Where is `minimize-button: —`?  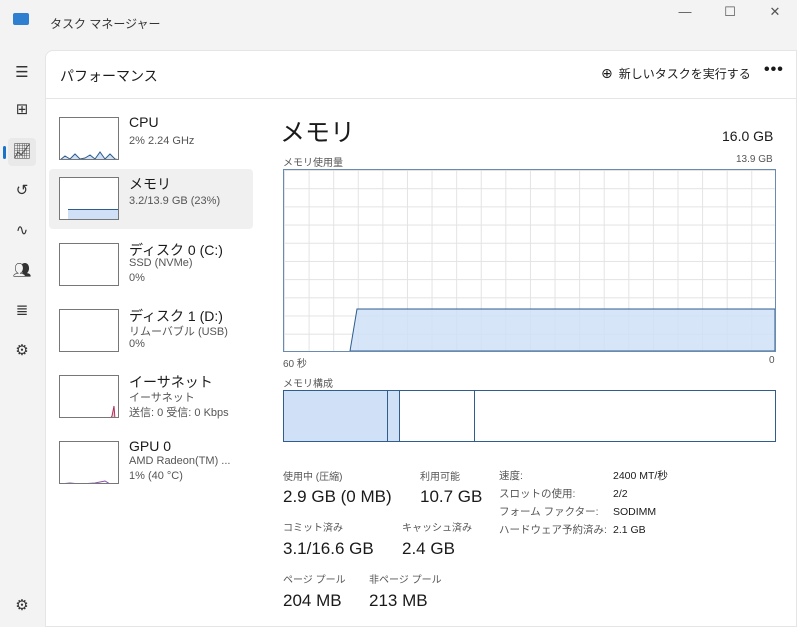
minimize-button: — is located at coordinates (685, 12).